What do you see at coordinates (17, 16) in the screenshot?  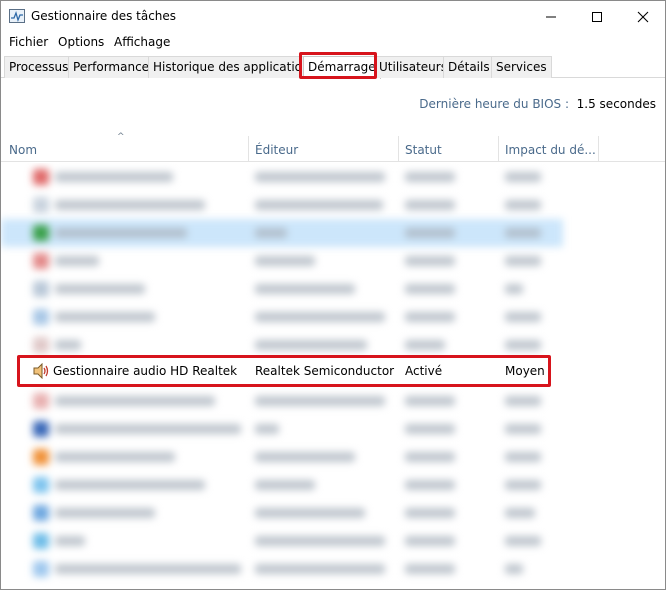 I see `task-manager-icon` at bounding box center [17, 16].